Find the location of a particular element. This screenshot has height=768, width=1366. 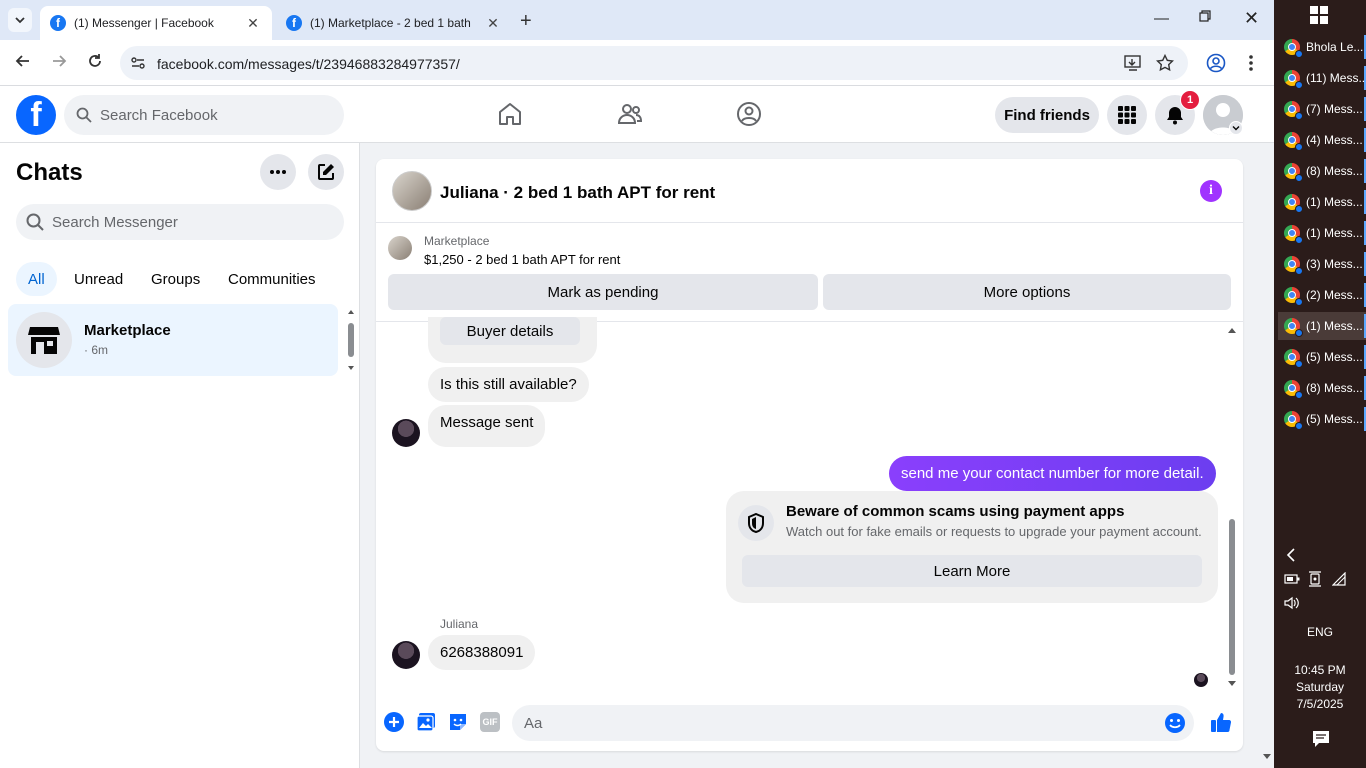

forward-icon is located at coordinates (59, 61).